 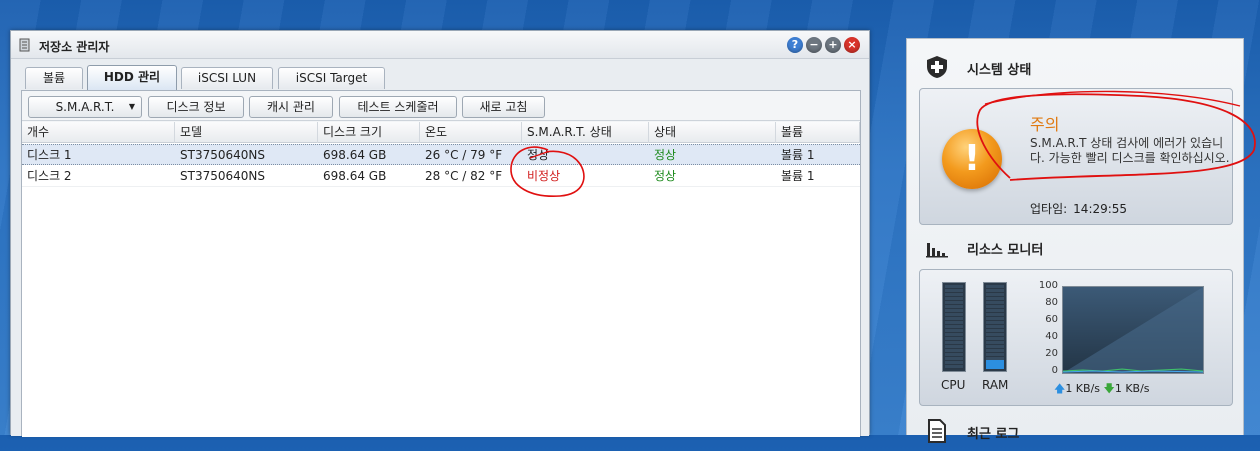 I want to click on resource-monitor-title: 리소스 모니터, so click(x=1005, y=250).